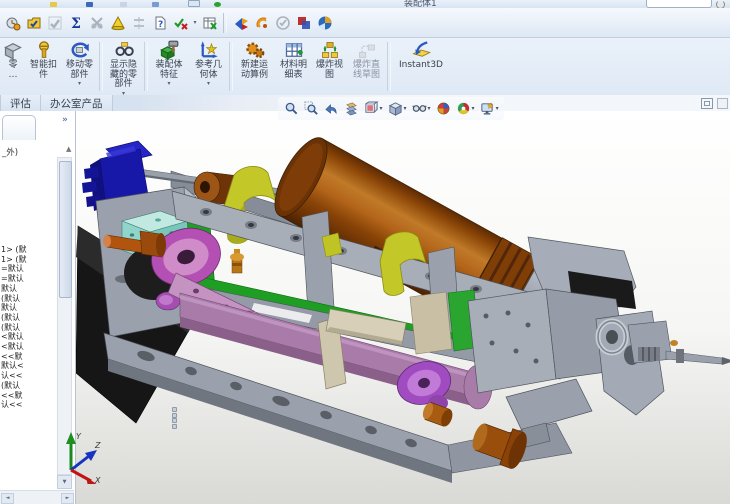 Image resolution: width=730 pixels, height=504 pixels. Describe the element at coordinates (240, 23) in the screenshot. I see `presentation-icon` at that location.